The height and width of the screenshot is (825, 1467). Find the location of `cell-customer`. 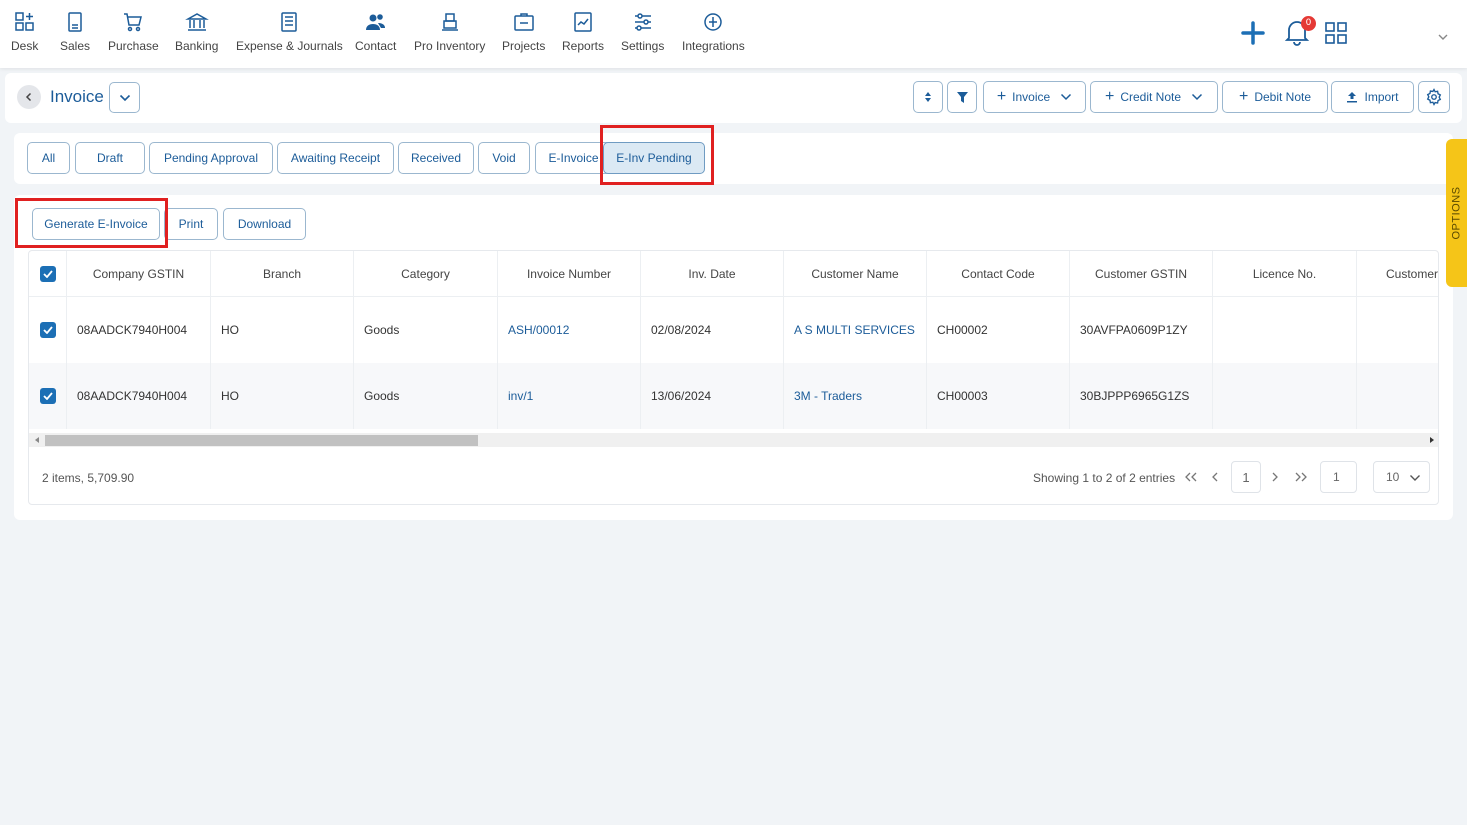

cell-customer is located at coordinates (1397, 396).